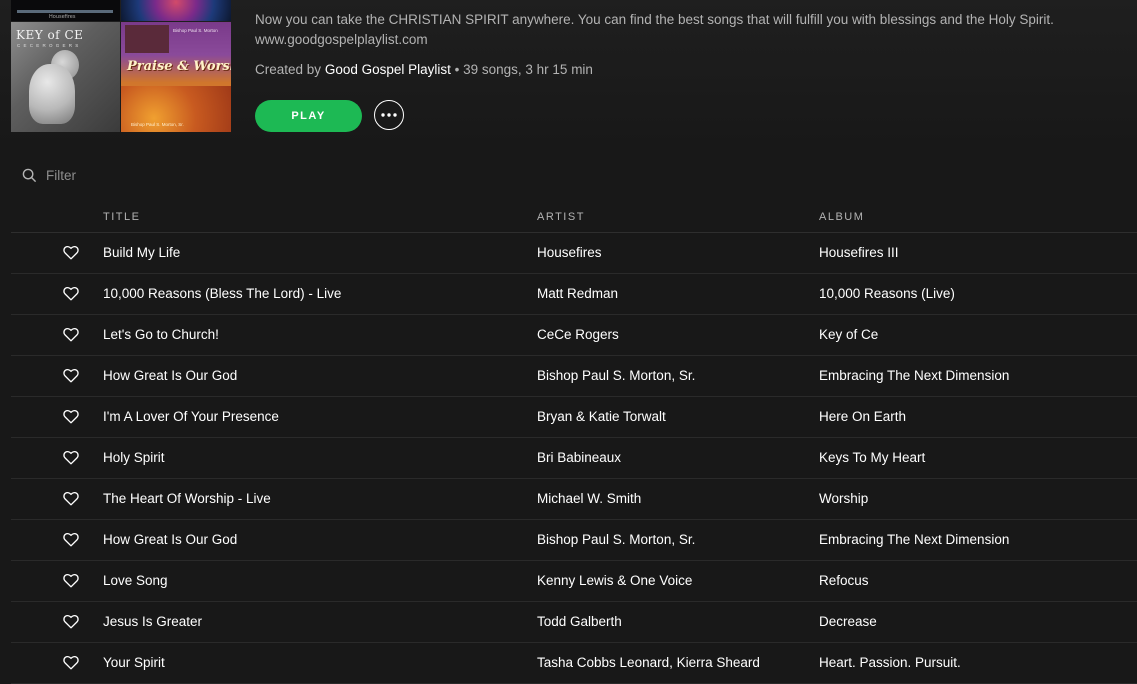 The image size is (1137, 684). Describe the element at coordinates (62, 17) in the screenshot. I see `album-art-caption: Housefires` at that location.